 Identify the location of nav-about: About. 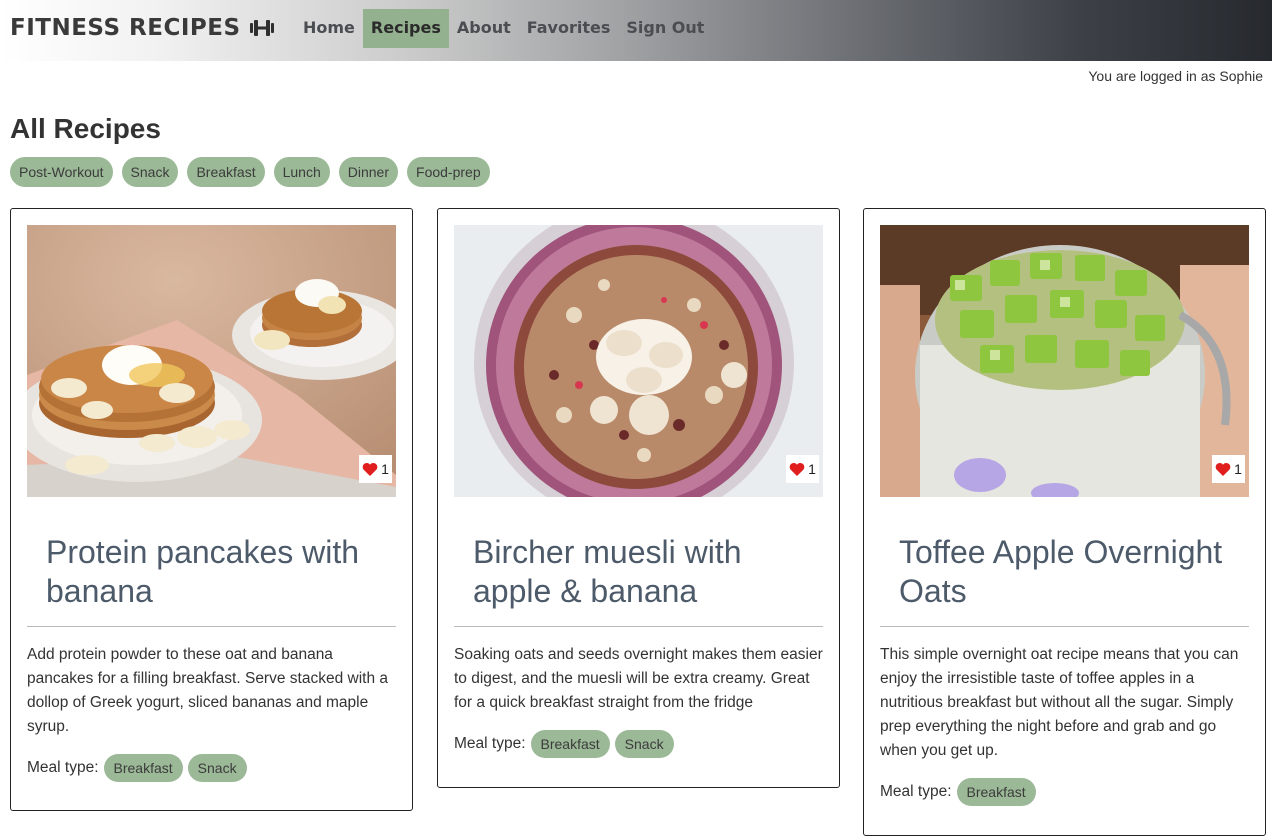
(484, 28).